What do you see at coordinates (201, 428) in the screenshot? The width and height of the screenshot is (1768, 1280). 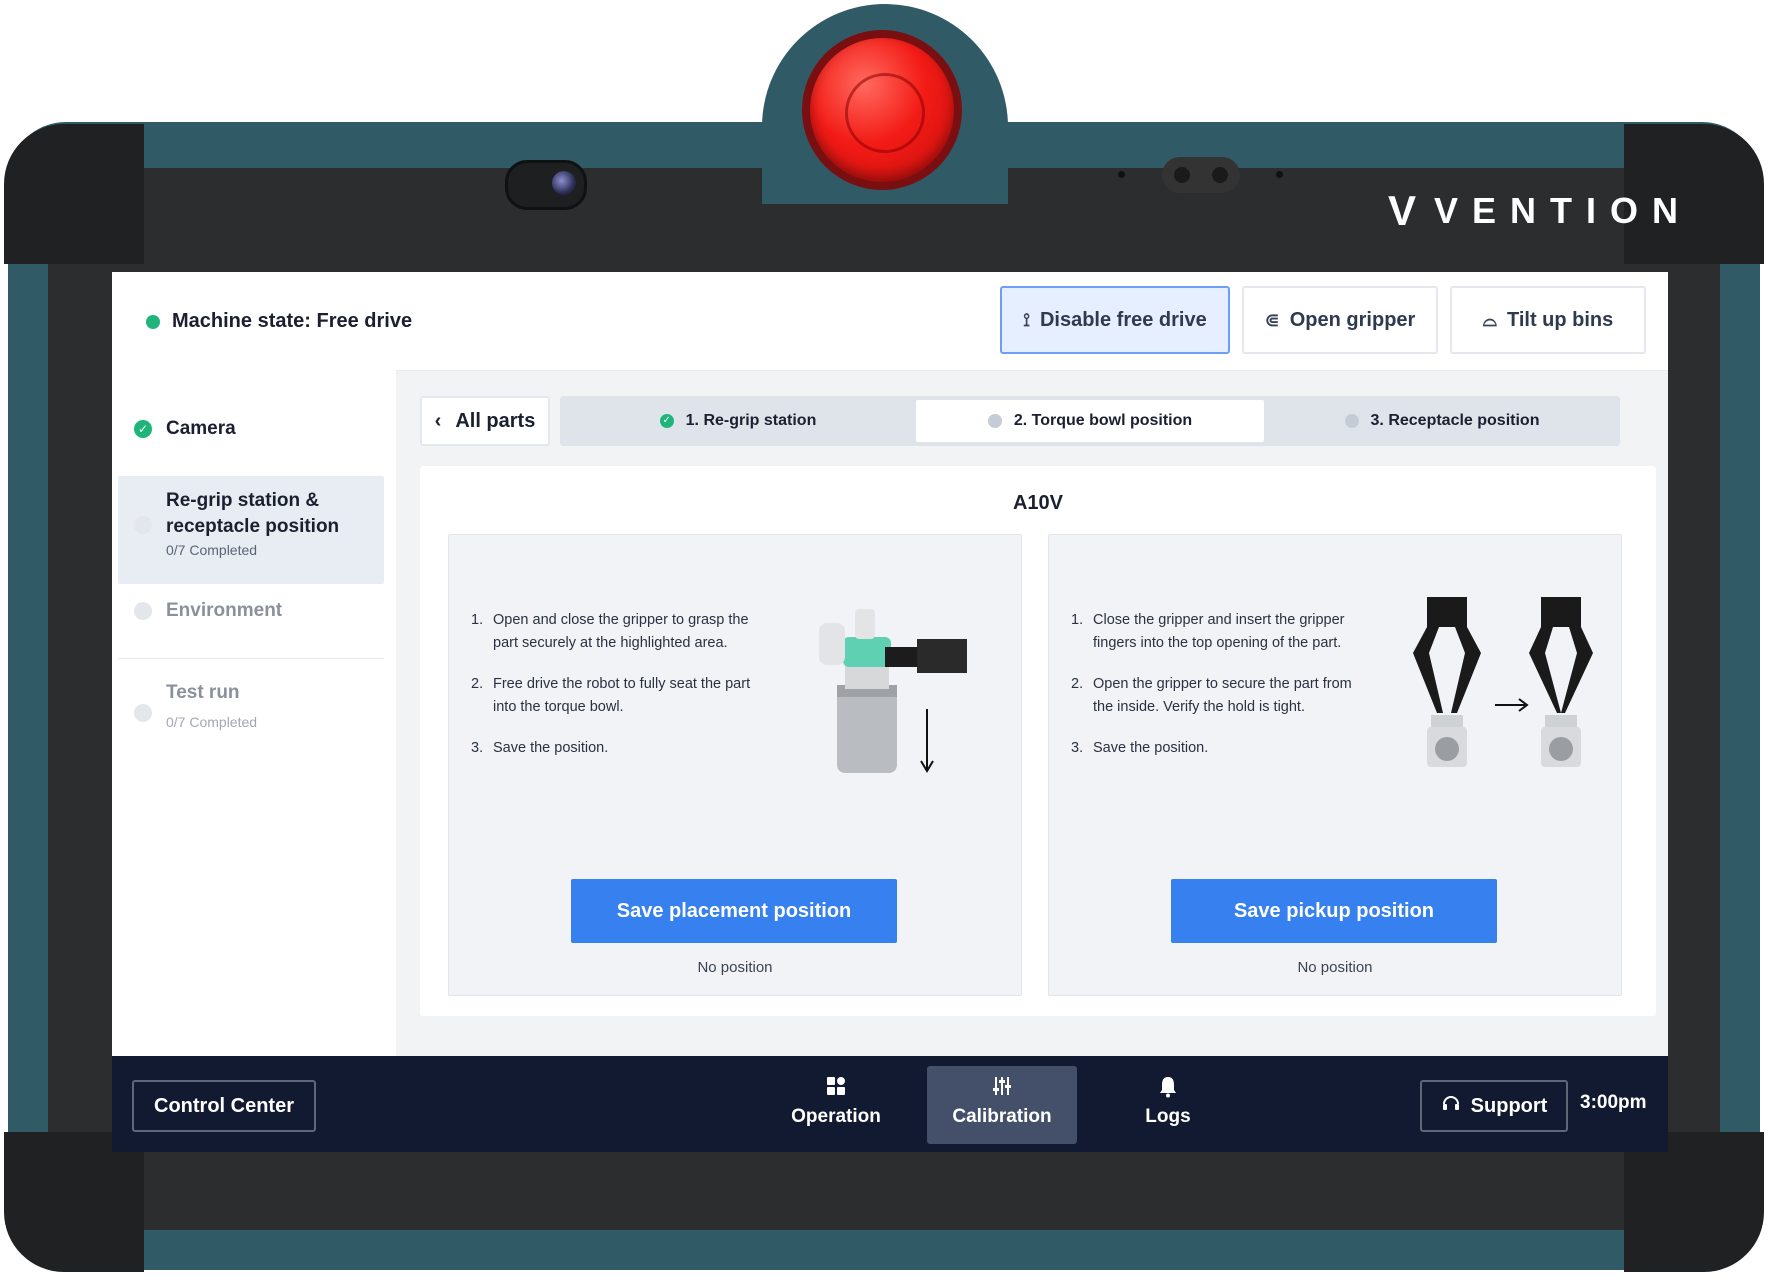 I see `sidebar-item-label: Camera` at bounding box center [201, 428].